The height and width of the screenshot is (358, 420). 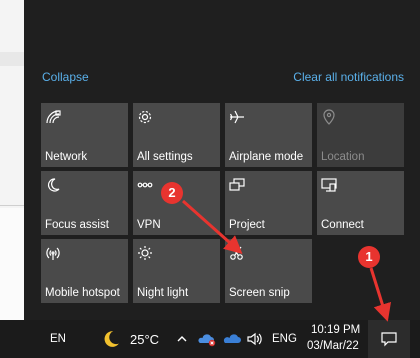 I want to click on tile-project: Project, so click(x=268, y=203).